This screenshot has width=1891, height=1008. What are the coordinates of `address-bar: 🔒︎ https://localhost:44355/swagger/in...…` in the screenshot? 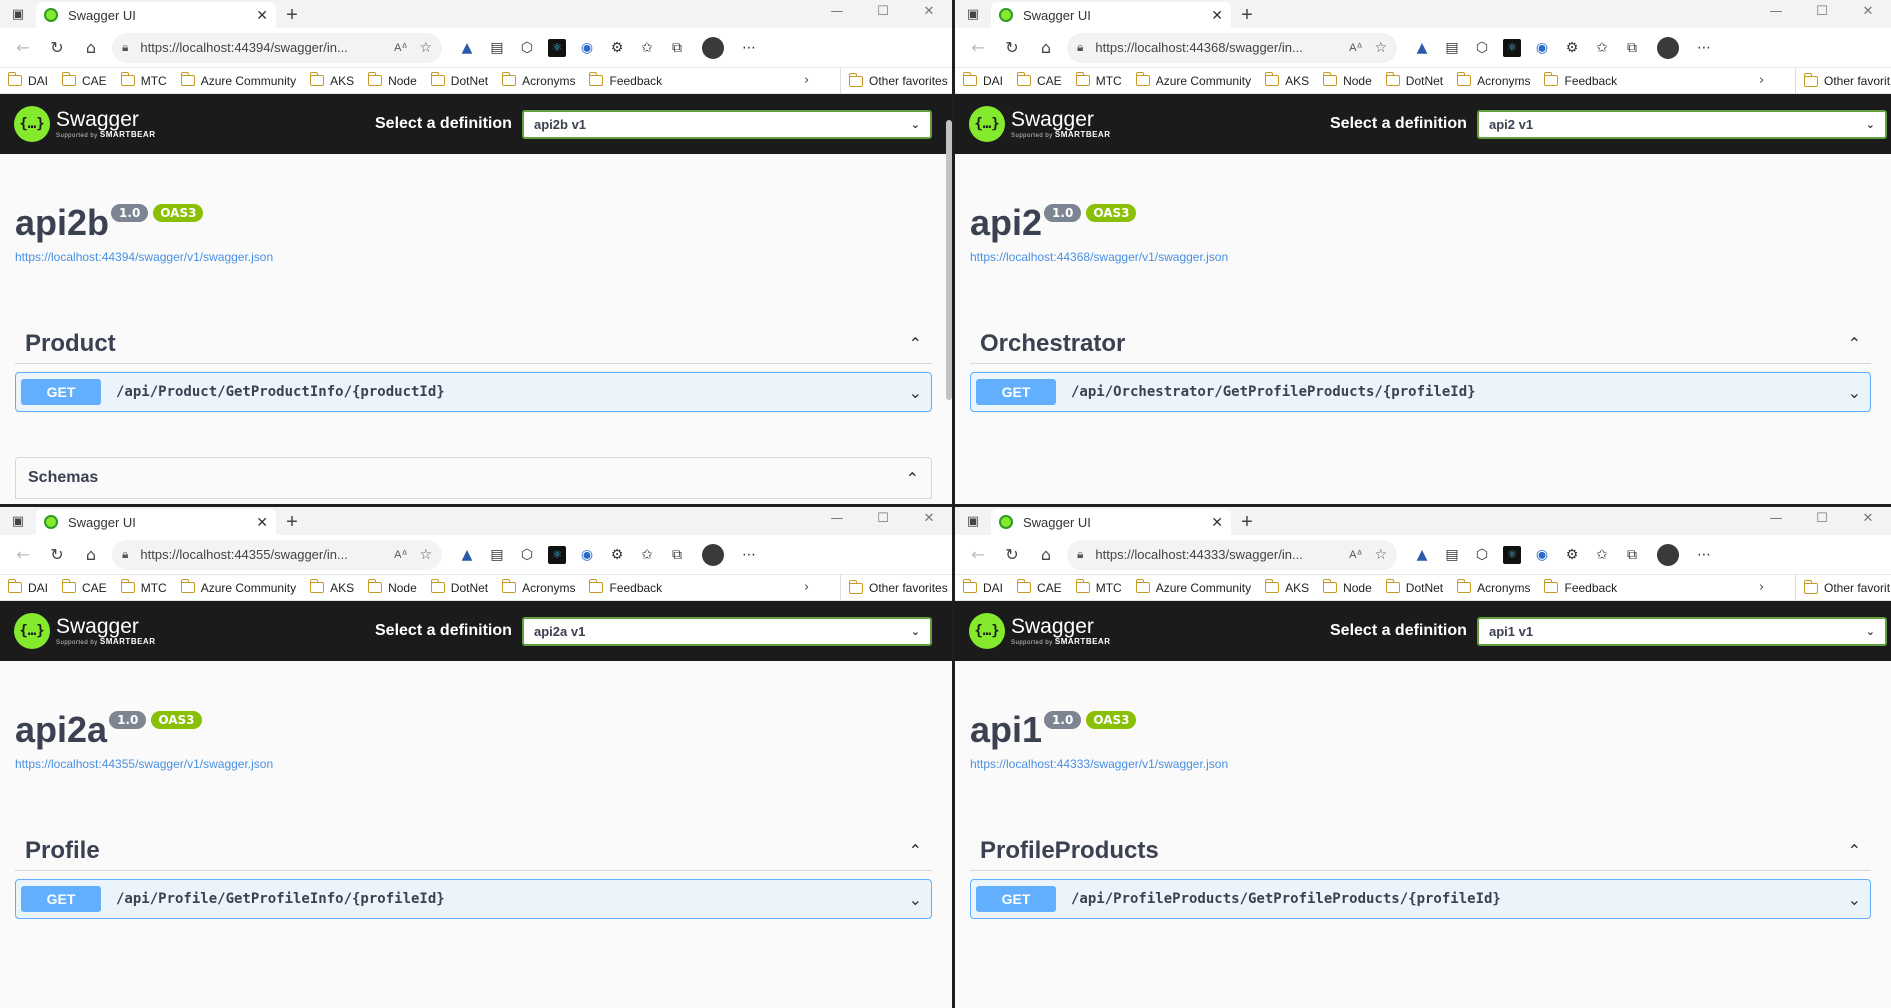 It's located at (277, 554).